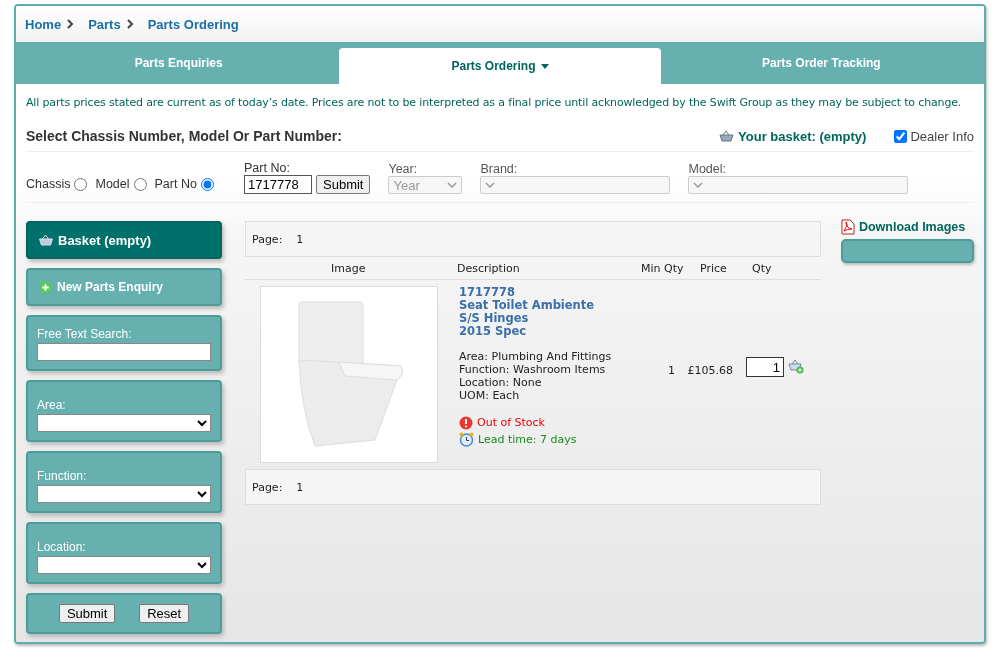 The width and height of the screenshot is (1004, 661). What do you see at coordinates (663, 268) in the screenshot?
I see `column-header: Min Qty` at bounding box center [663, 268].